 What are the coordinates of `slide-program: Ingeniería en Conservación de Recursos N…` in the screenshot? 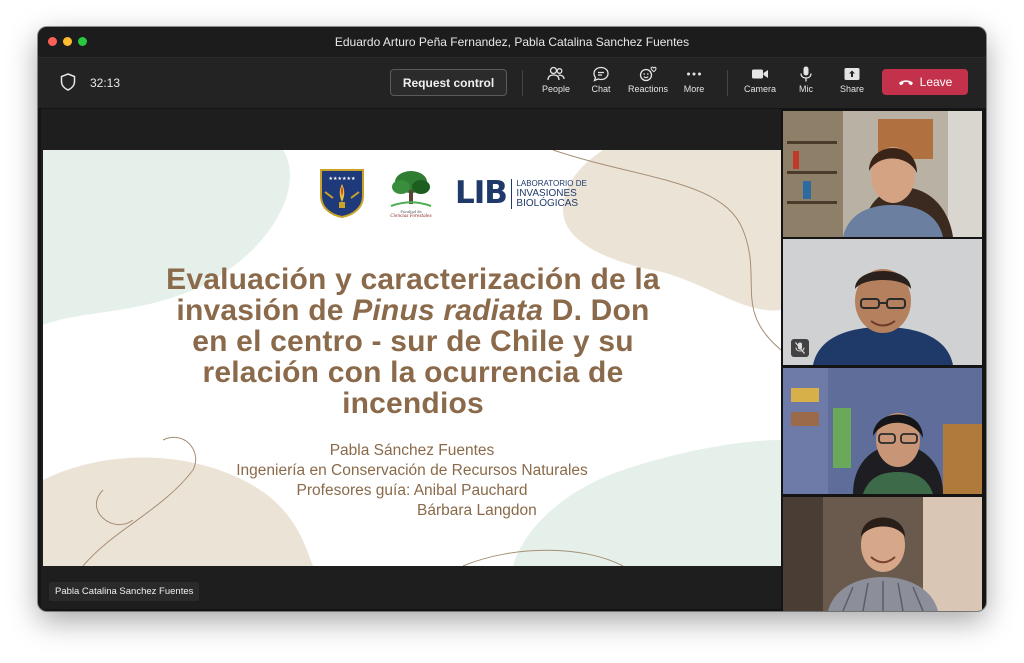 It's located at (412, 470).